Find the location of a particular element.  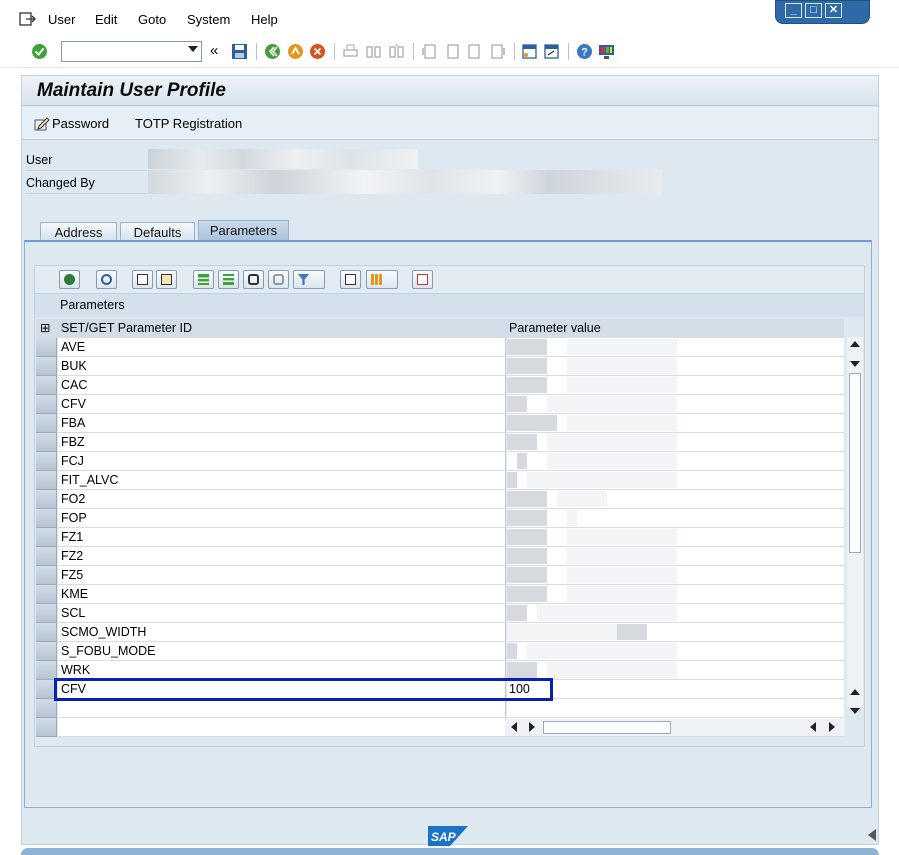

back-icon is located at coordinates (272, 51).